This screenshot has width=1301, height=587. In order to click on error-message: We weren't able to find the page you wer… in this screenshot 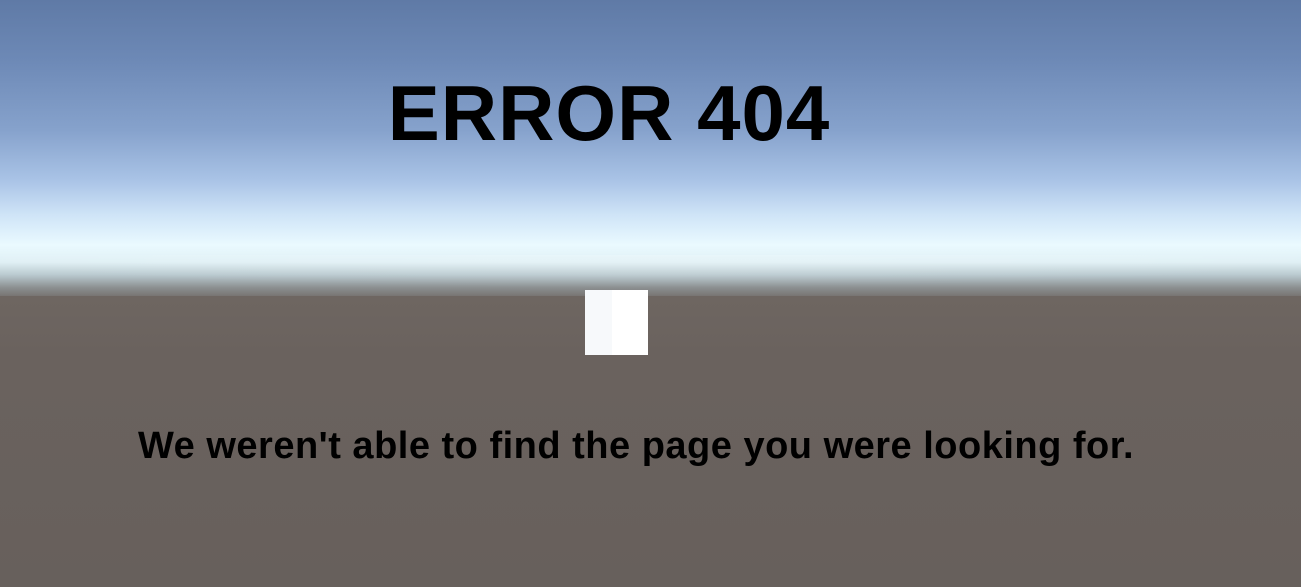, I will do `click(636, 446)`.